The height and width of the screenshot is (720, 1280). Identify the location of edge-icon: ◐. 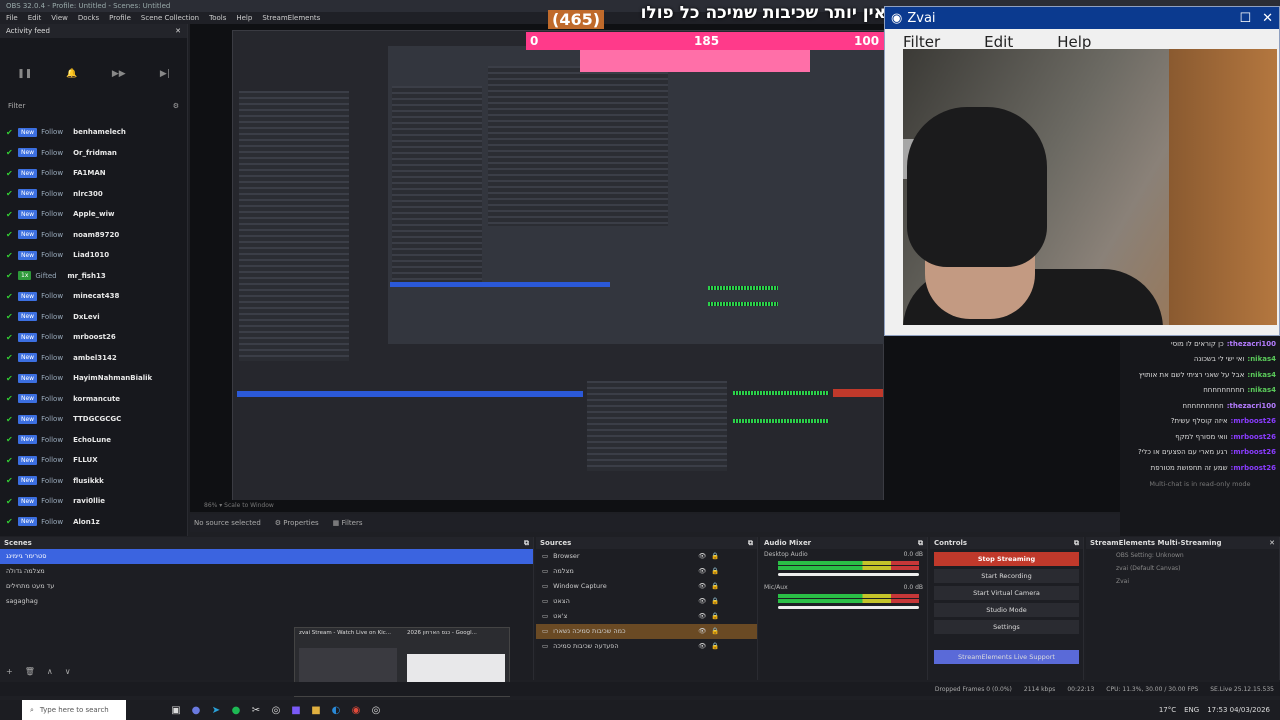
(336, 710).